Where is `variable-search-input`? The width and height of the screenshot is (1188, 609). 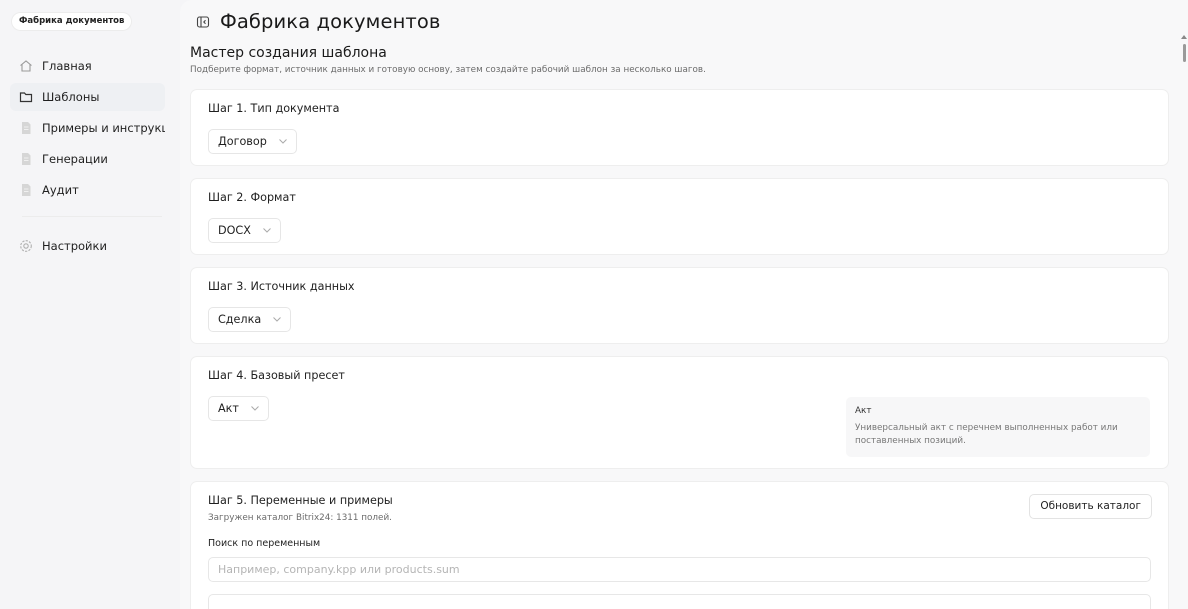 variable-search-input is located at coordinates (679, 569).